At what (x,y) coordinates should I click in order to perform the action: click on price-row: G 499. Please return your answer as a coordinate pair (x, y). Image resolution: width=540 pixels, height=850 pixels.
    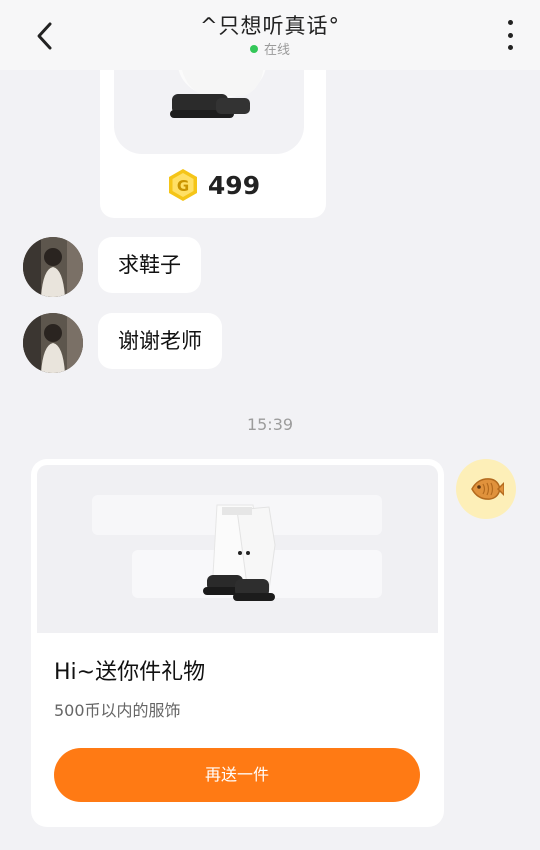
    Looking at the image, I should click on (213, 185).